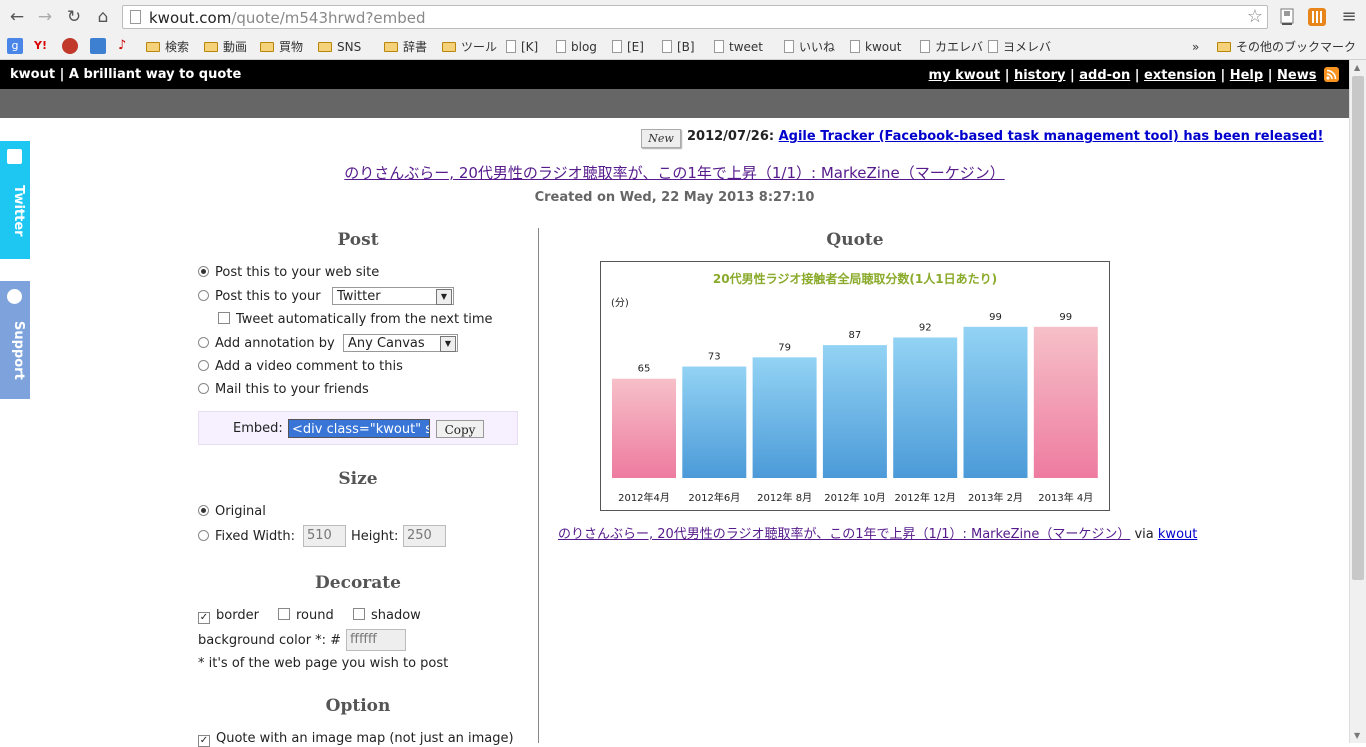 The image size is (1366, 747). Describe the element at coordinates (405, 47) in the screenshot. I see `bookmark-folder: 辞書` at that location.